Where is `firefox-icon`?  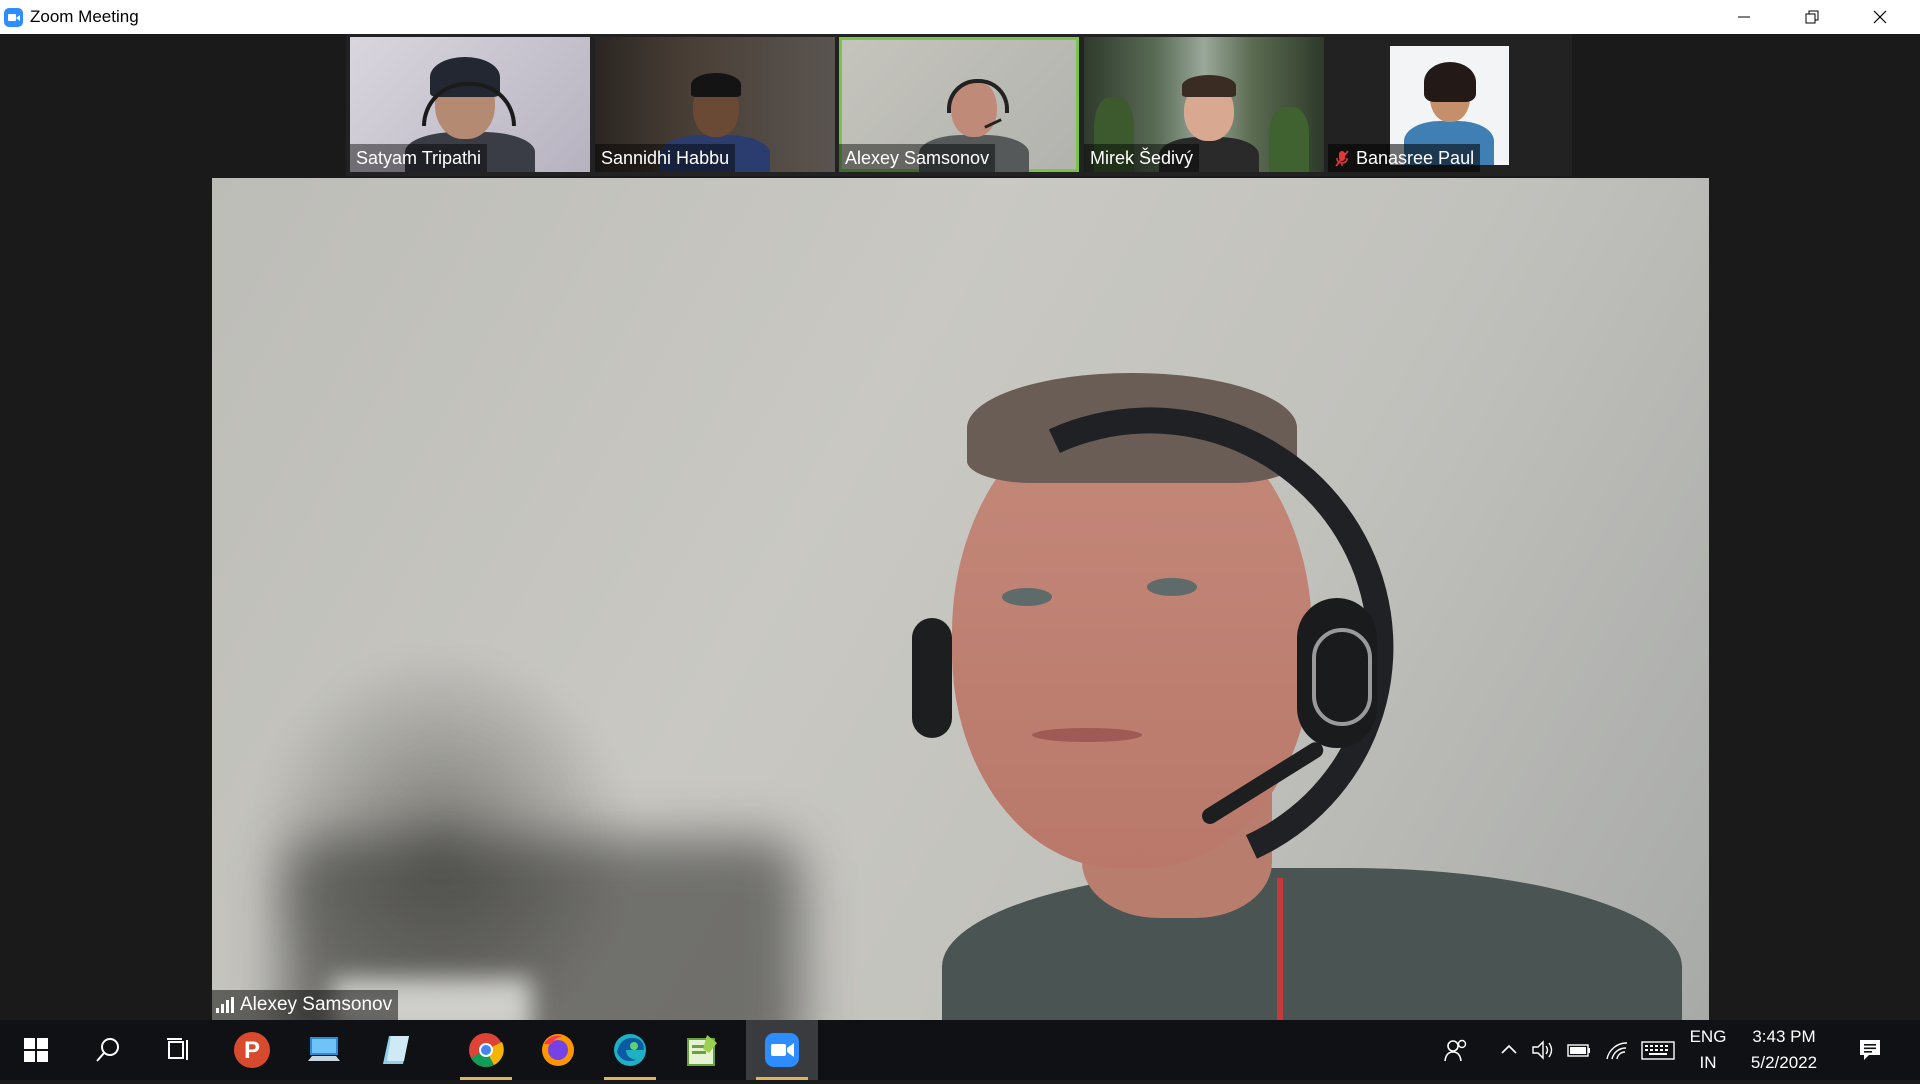
firefox-icon is located at coordinates (558, 1050).